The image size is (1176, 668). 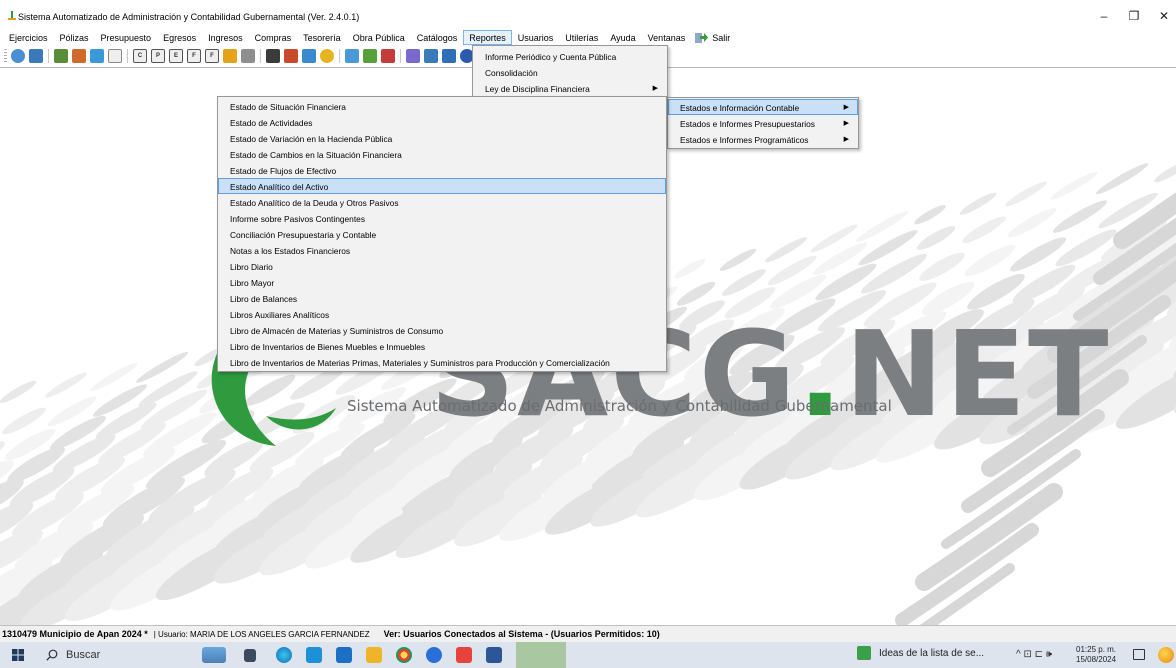 What do you see at coordinates (487, 37) in the screenshot?
I see `menu-reportes: Reportes` at bounding box center [487, 37].